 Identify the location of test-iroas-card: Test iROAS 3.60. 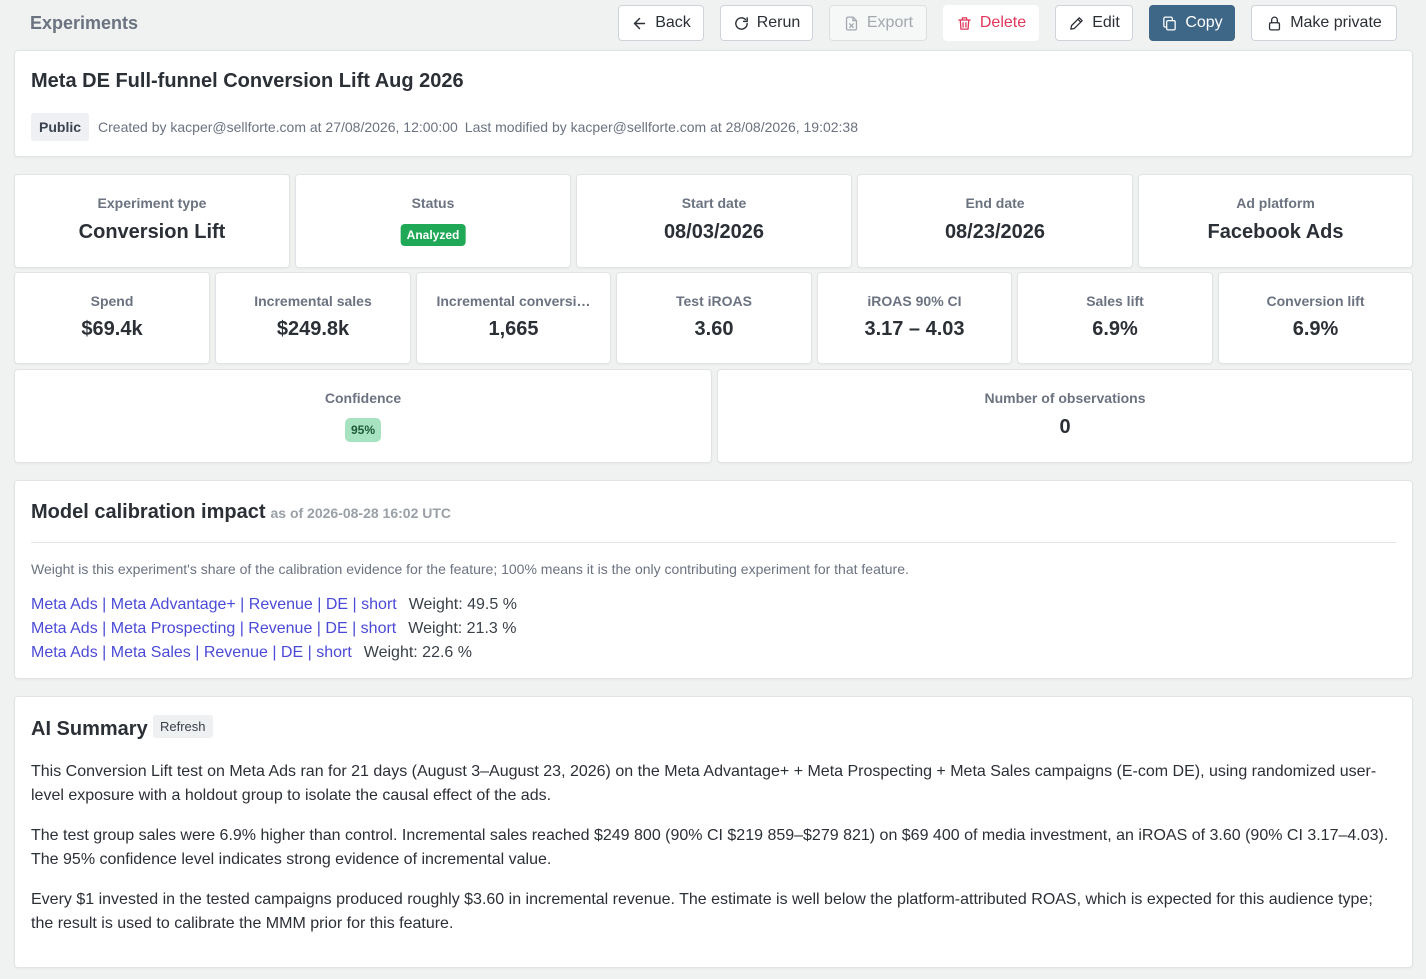
(714, 318).